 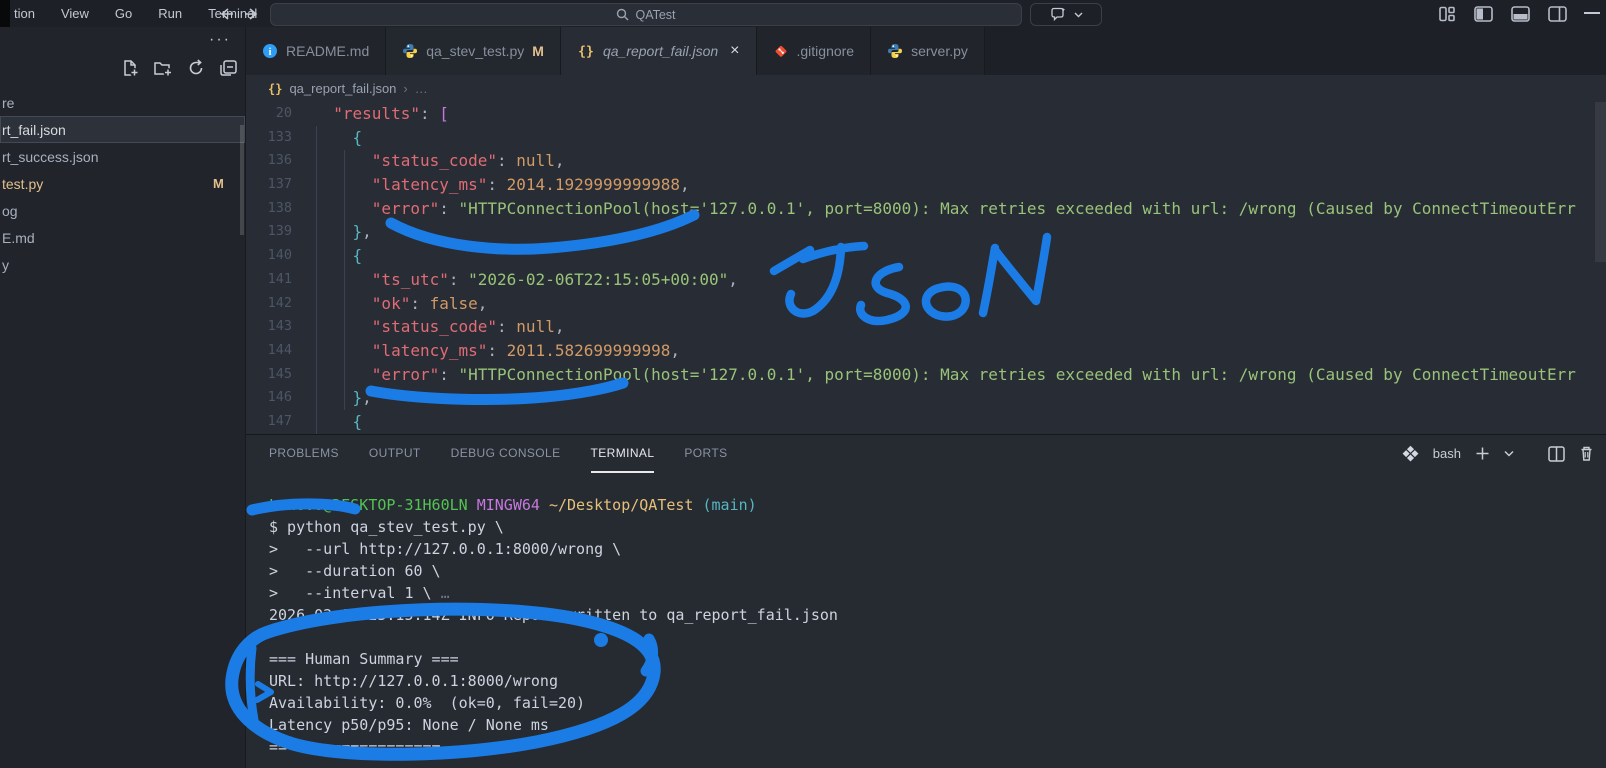 I want to click on file-tree-item: E.md, so click(x=122, y=237).